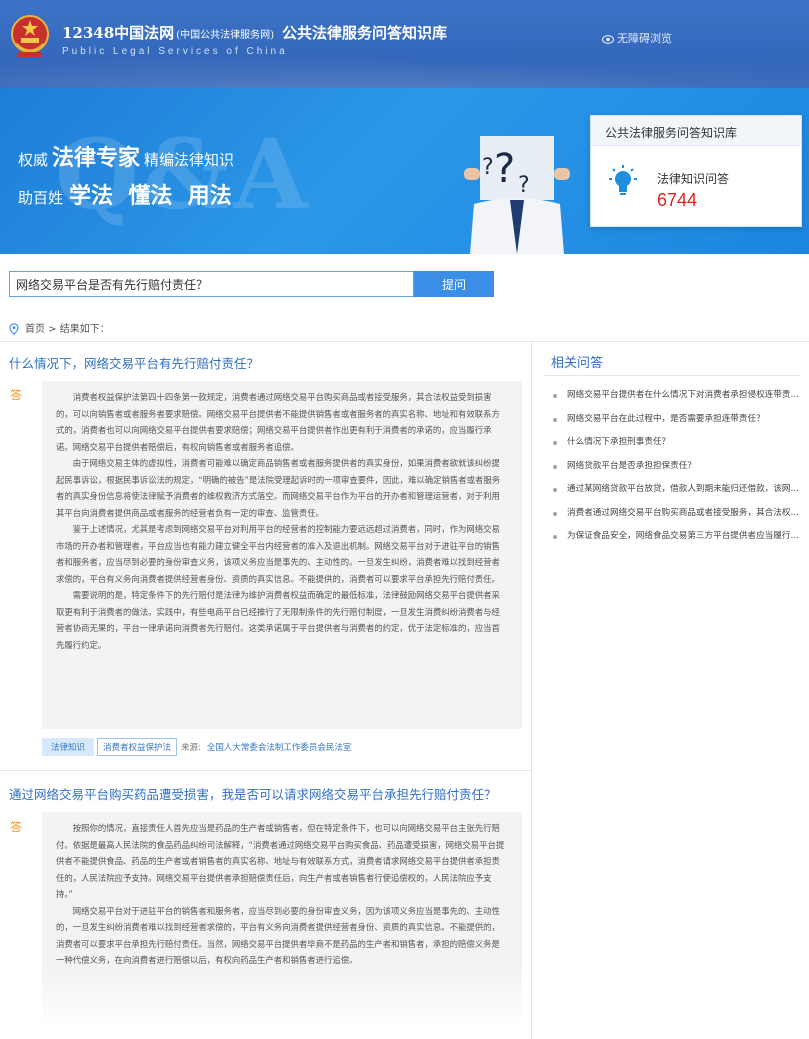  What do you see at coordinates (696, 131) in the screenshot?
I see `stats-card-title: 公共法律服务问答知识库` at bounding box center [696, 131].